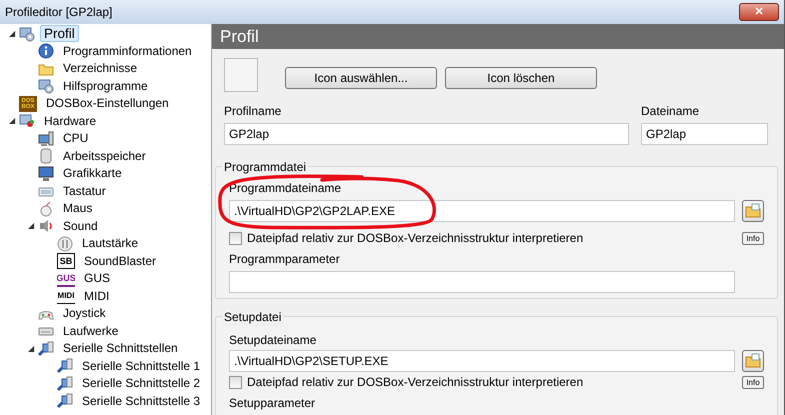  I want to click on tree-item: Serielle Schnittstelle 1, so click(141, 366).